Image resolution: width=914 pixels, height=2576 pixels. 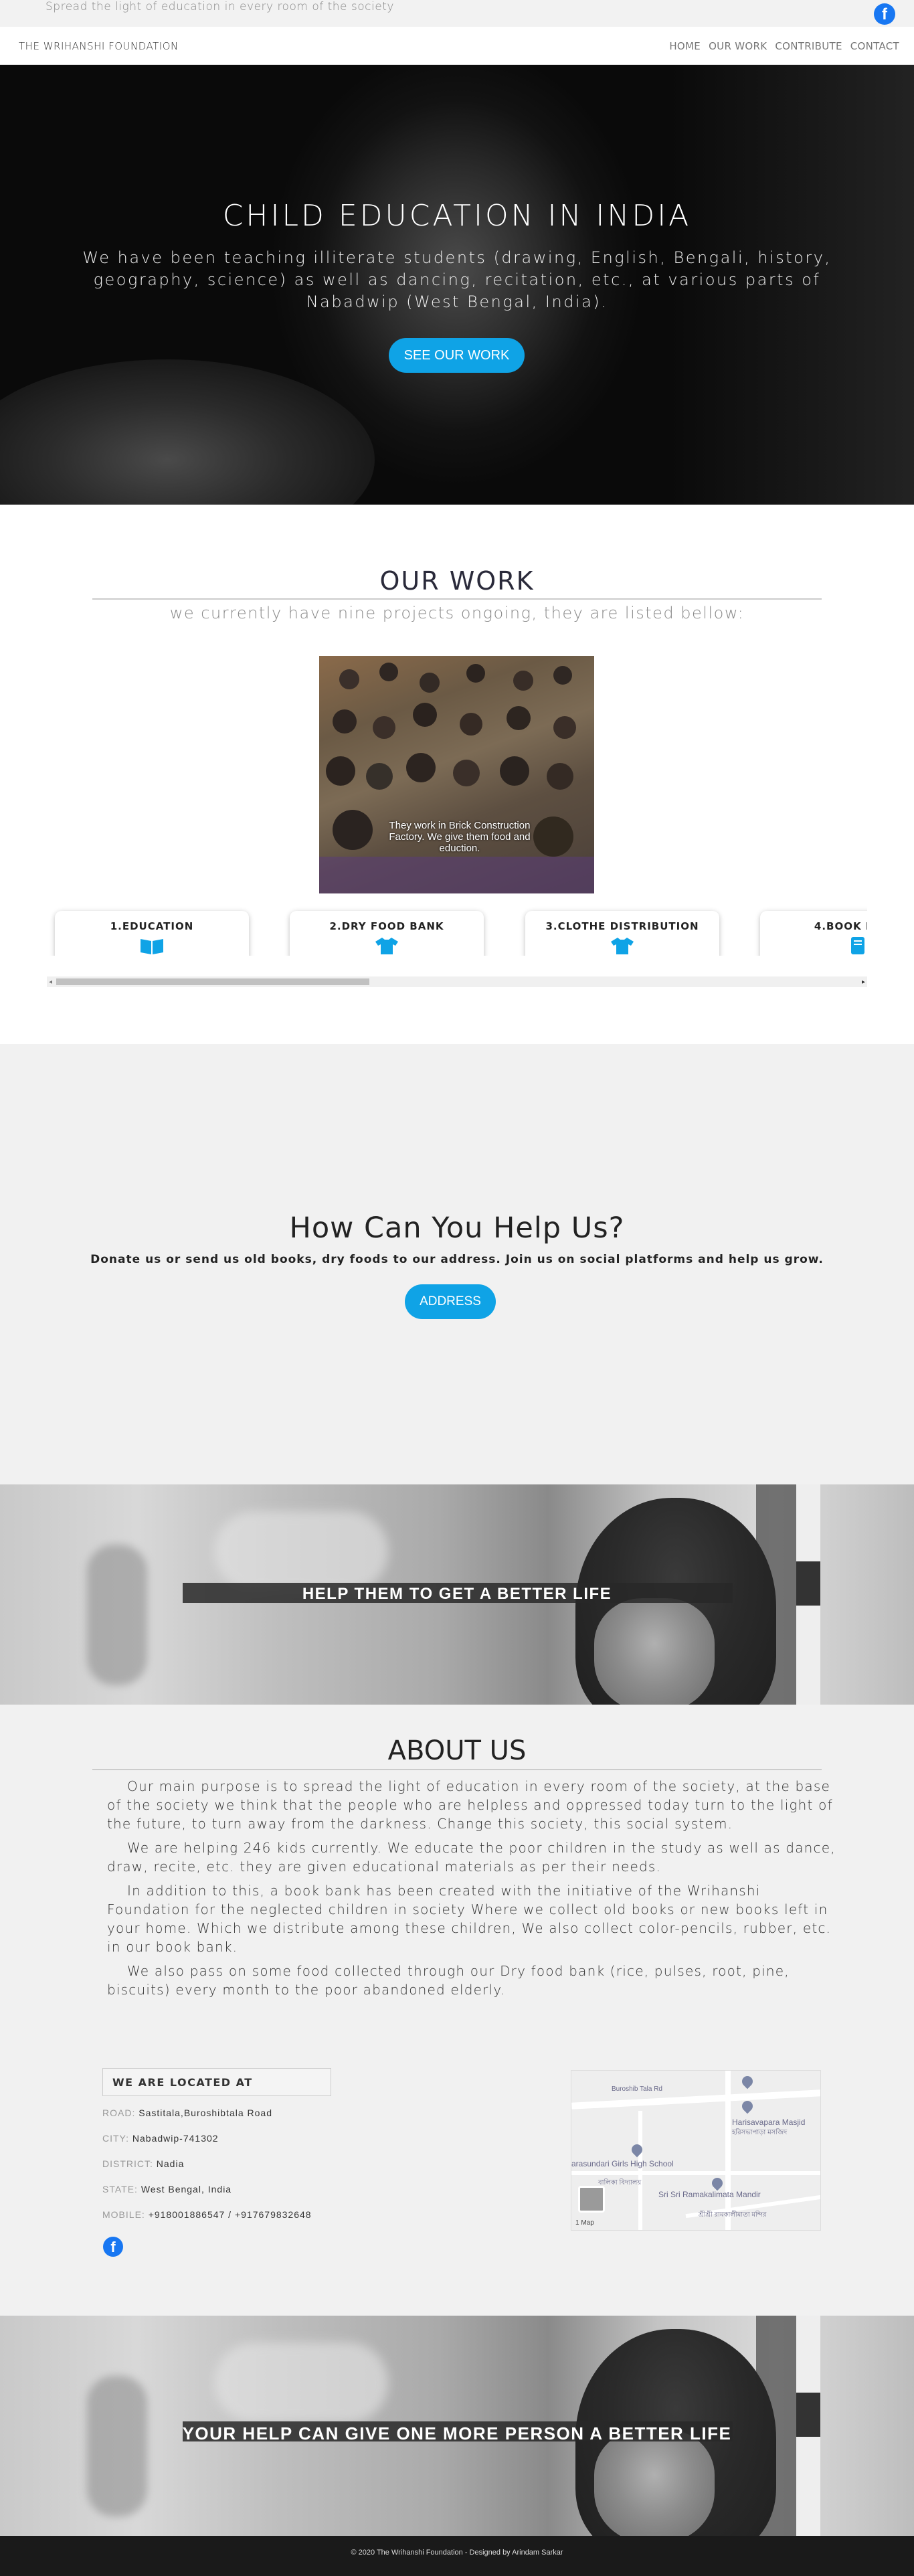 I want to click on scroll-right-icon: ▸, so click(x=864, y=982).